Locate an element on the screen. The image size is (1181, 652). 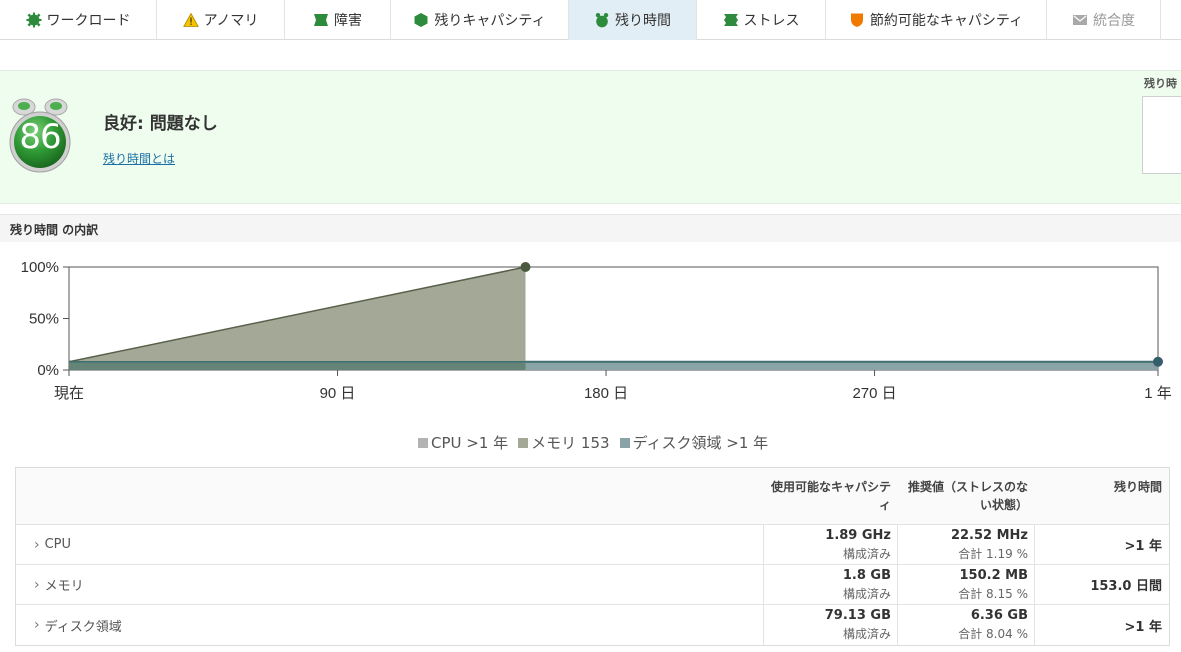
tab-label: 残り時間 is located at coordinates (643, 21).